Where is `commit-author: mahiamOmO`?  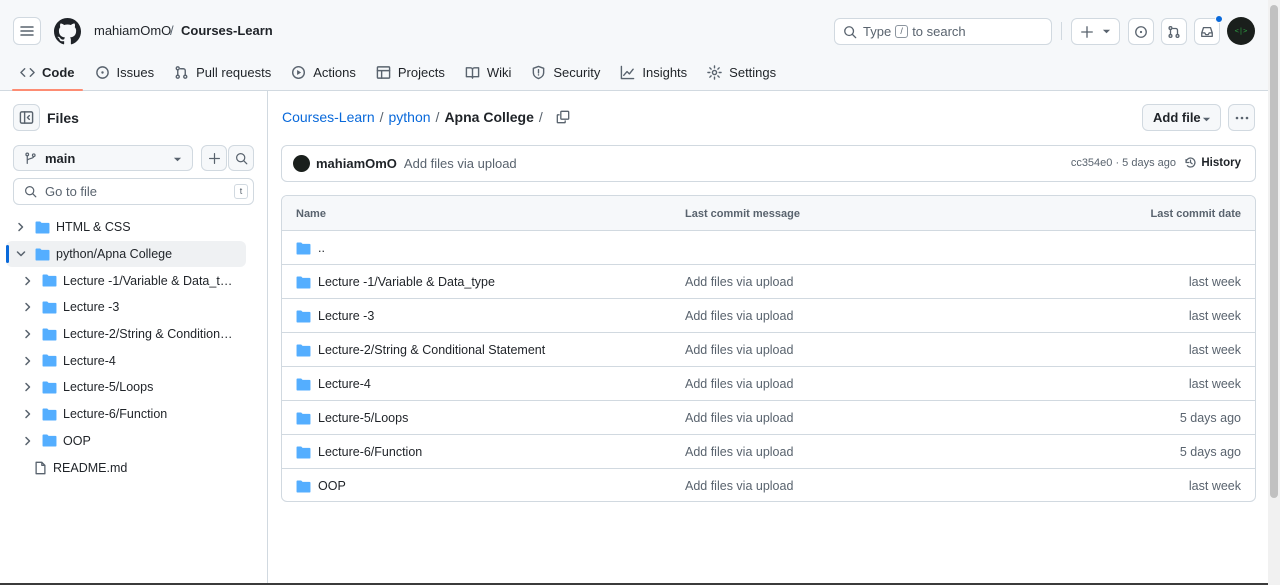
commit-author: mahiamOmO is located at coordinates (356, 163).